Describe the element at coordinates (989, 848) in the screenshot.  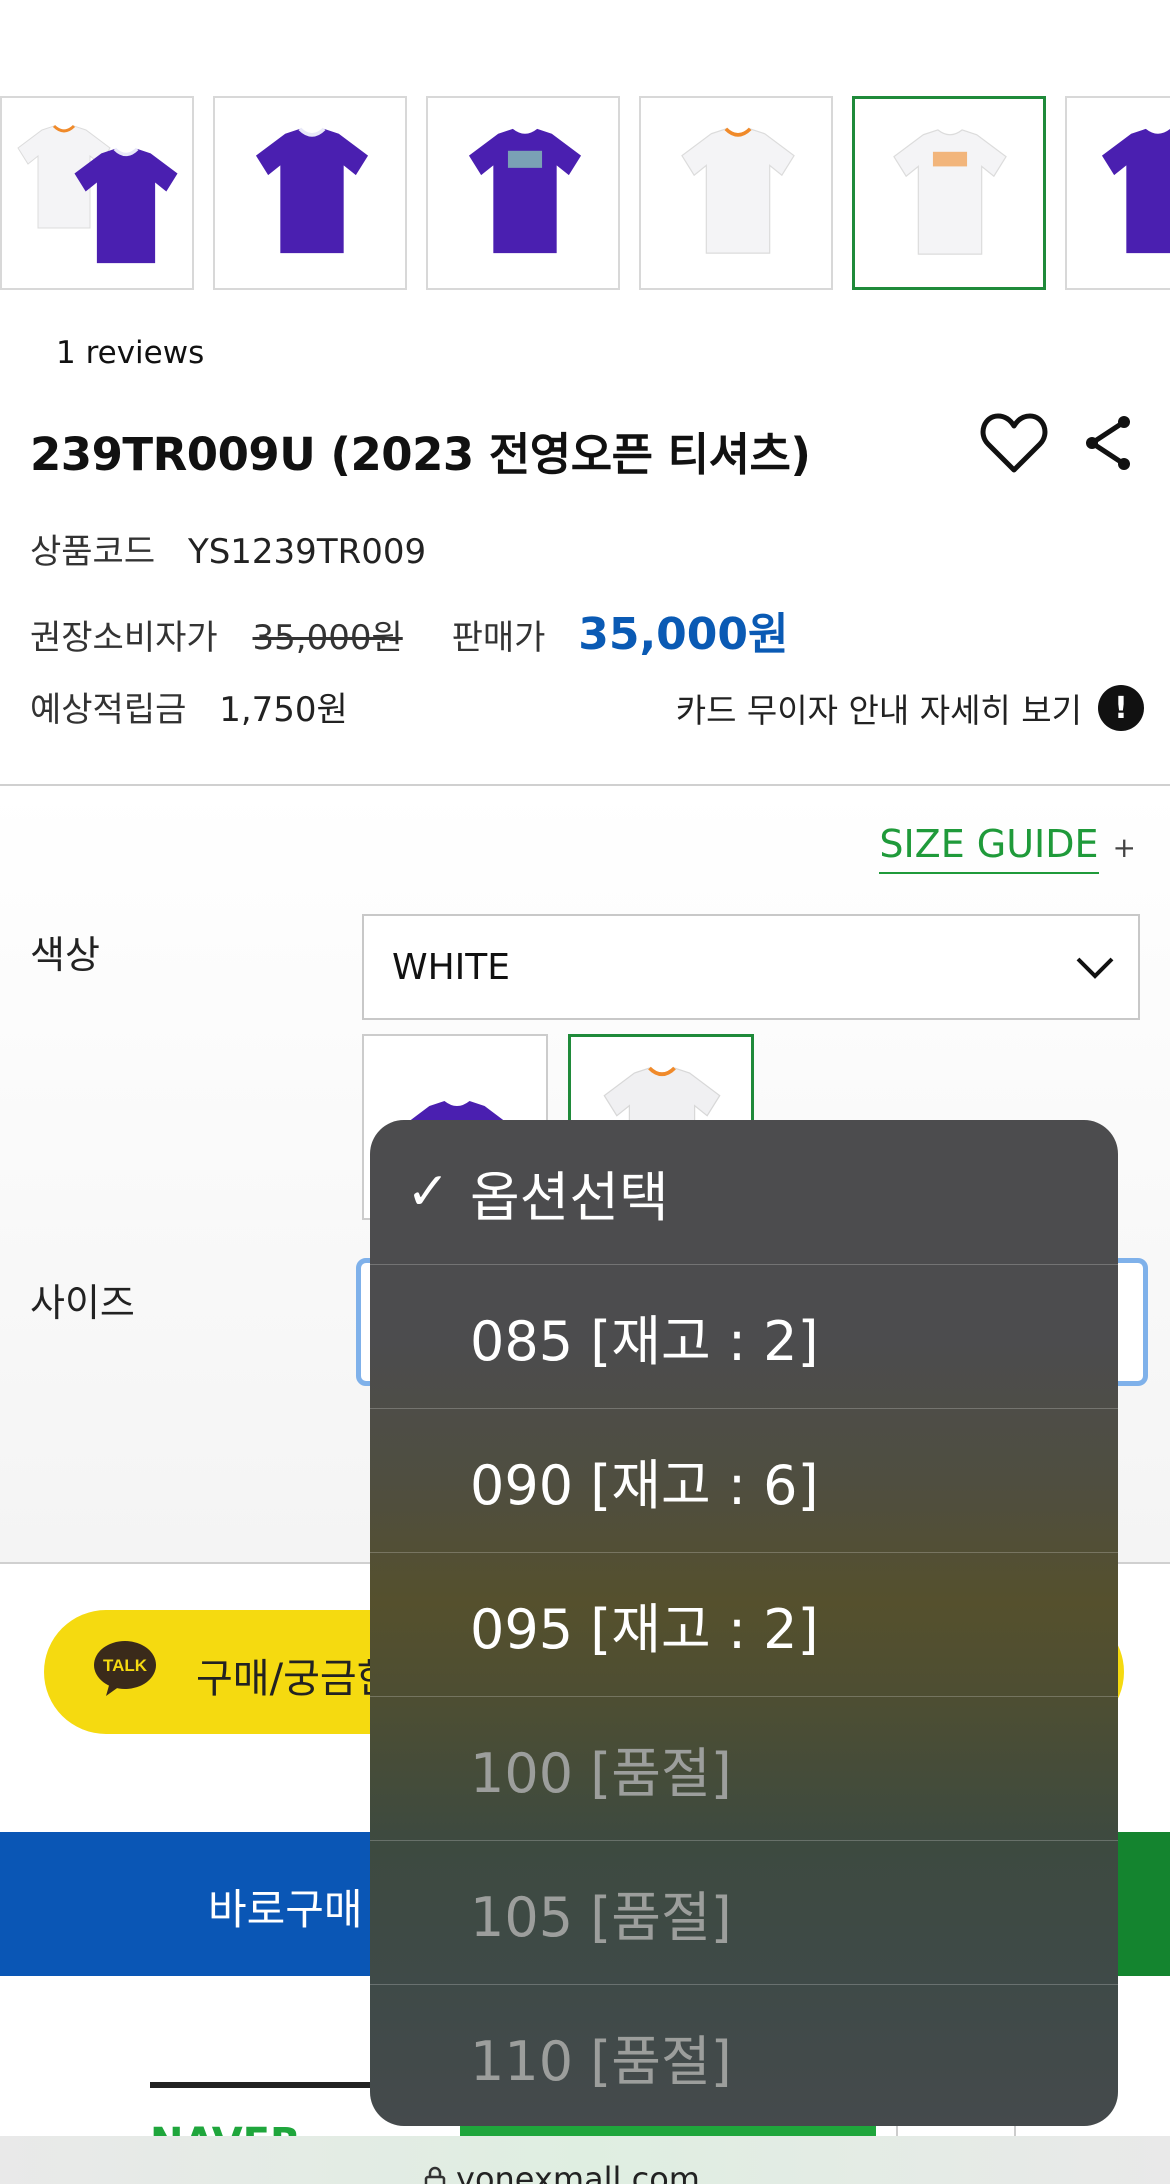
I see `size-guide-text: SIZE GUIDE` at that location.